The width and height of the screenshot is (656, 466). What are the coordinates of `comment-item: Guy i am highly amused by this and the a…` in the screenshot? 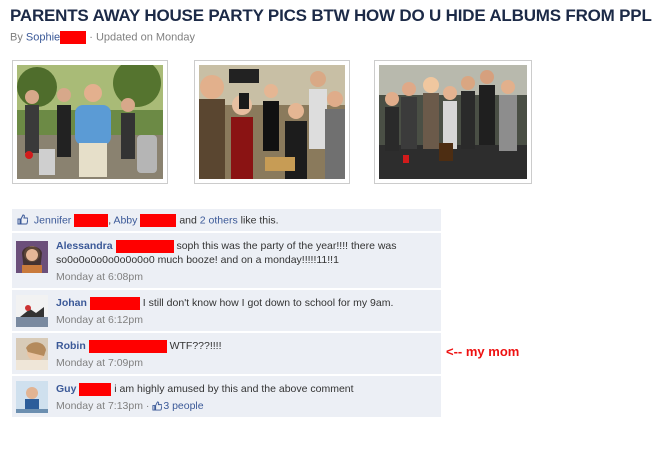 It's located at (226, 396).